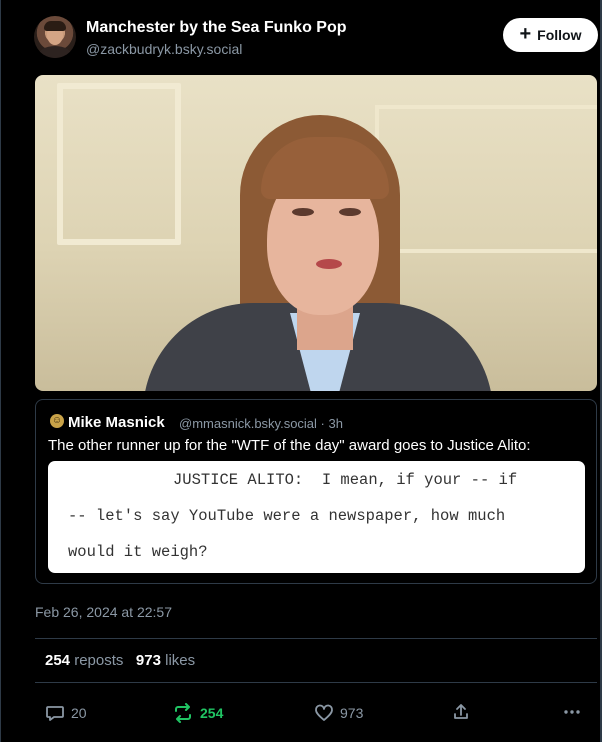 The height and width of the screenshot is (742, 602). Describe the element at coordinates (164, 49) in the screenshot. I see `author-handle: @zackbudryk.bsky.social` at that location.